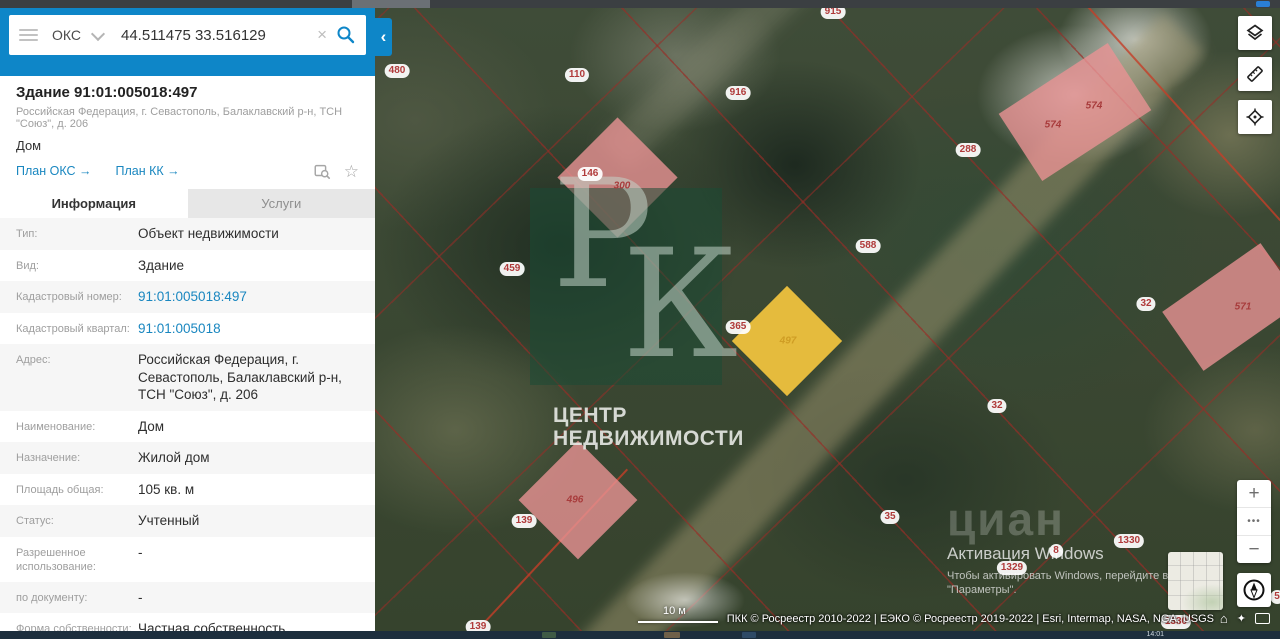  Describe the element at coordinates (140, 553) in the screenshot. I see `row-value: -` at that location.